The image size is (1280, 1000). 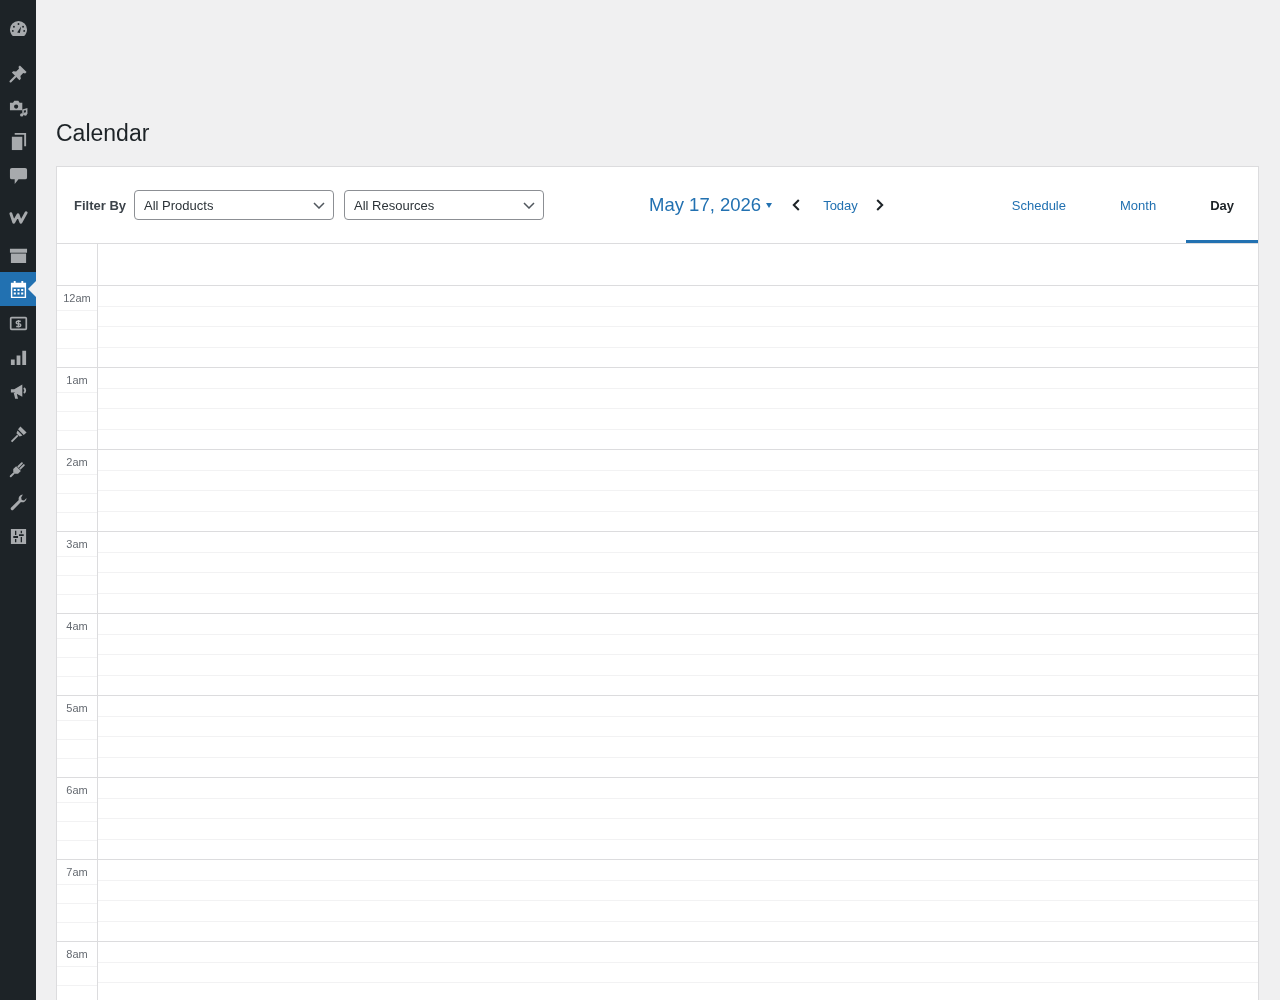 I want to click on time-label: 7am, so click(x=77, y=872).